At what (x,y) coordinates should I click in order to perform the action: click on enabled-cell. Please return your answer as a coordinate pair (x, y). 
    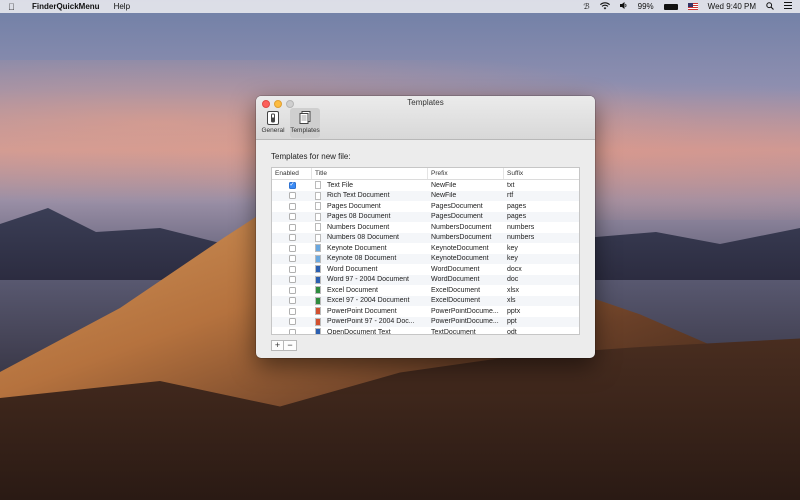
    Looking at the image, I should click on (292, 196).